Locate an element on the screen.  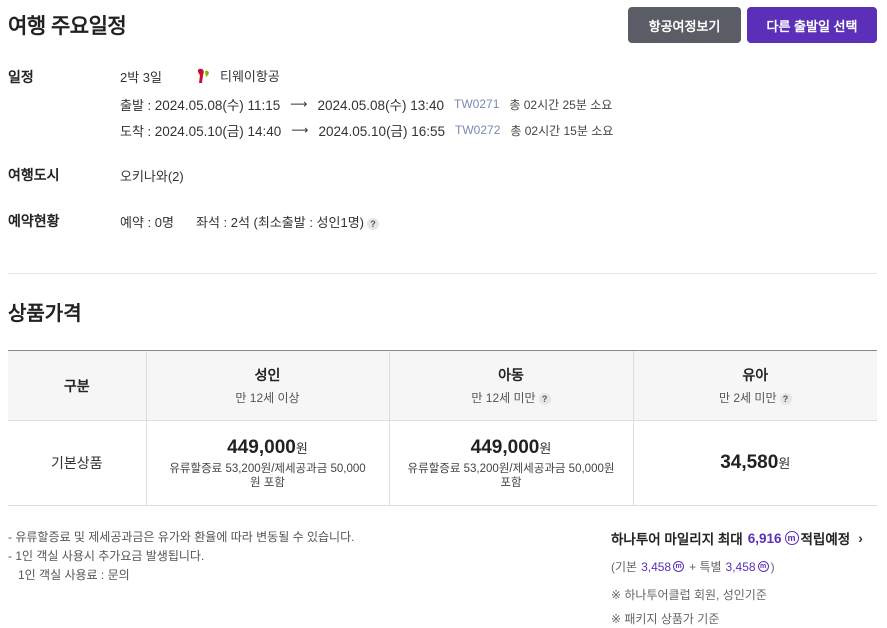
mileage-note-member: ※ 하나투어클럽 회원, 성인기준 is located at coordinates (689, 595).